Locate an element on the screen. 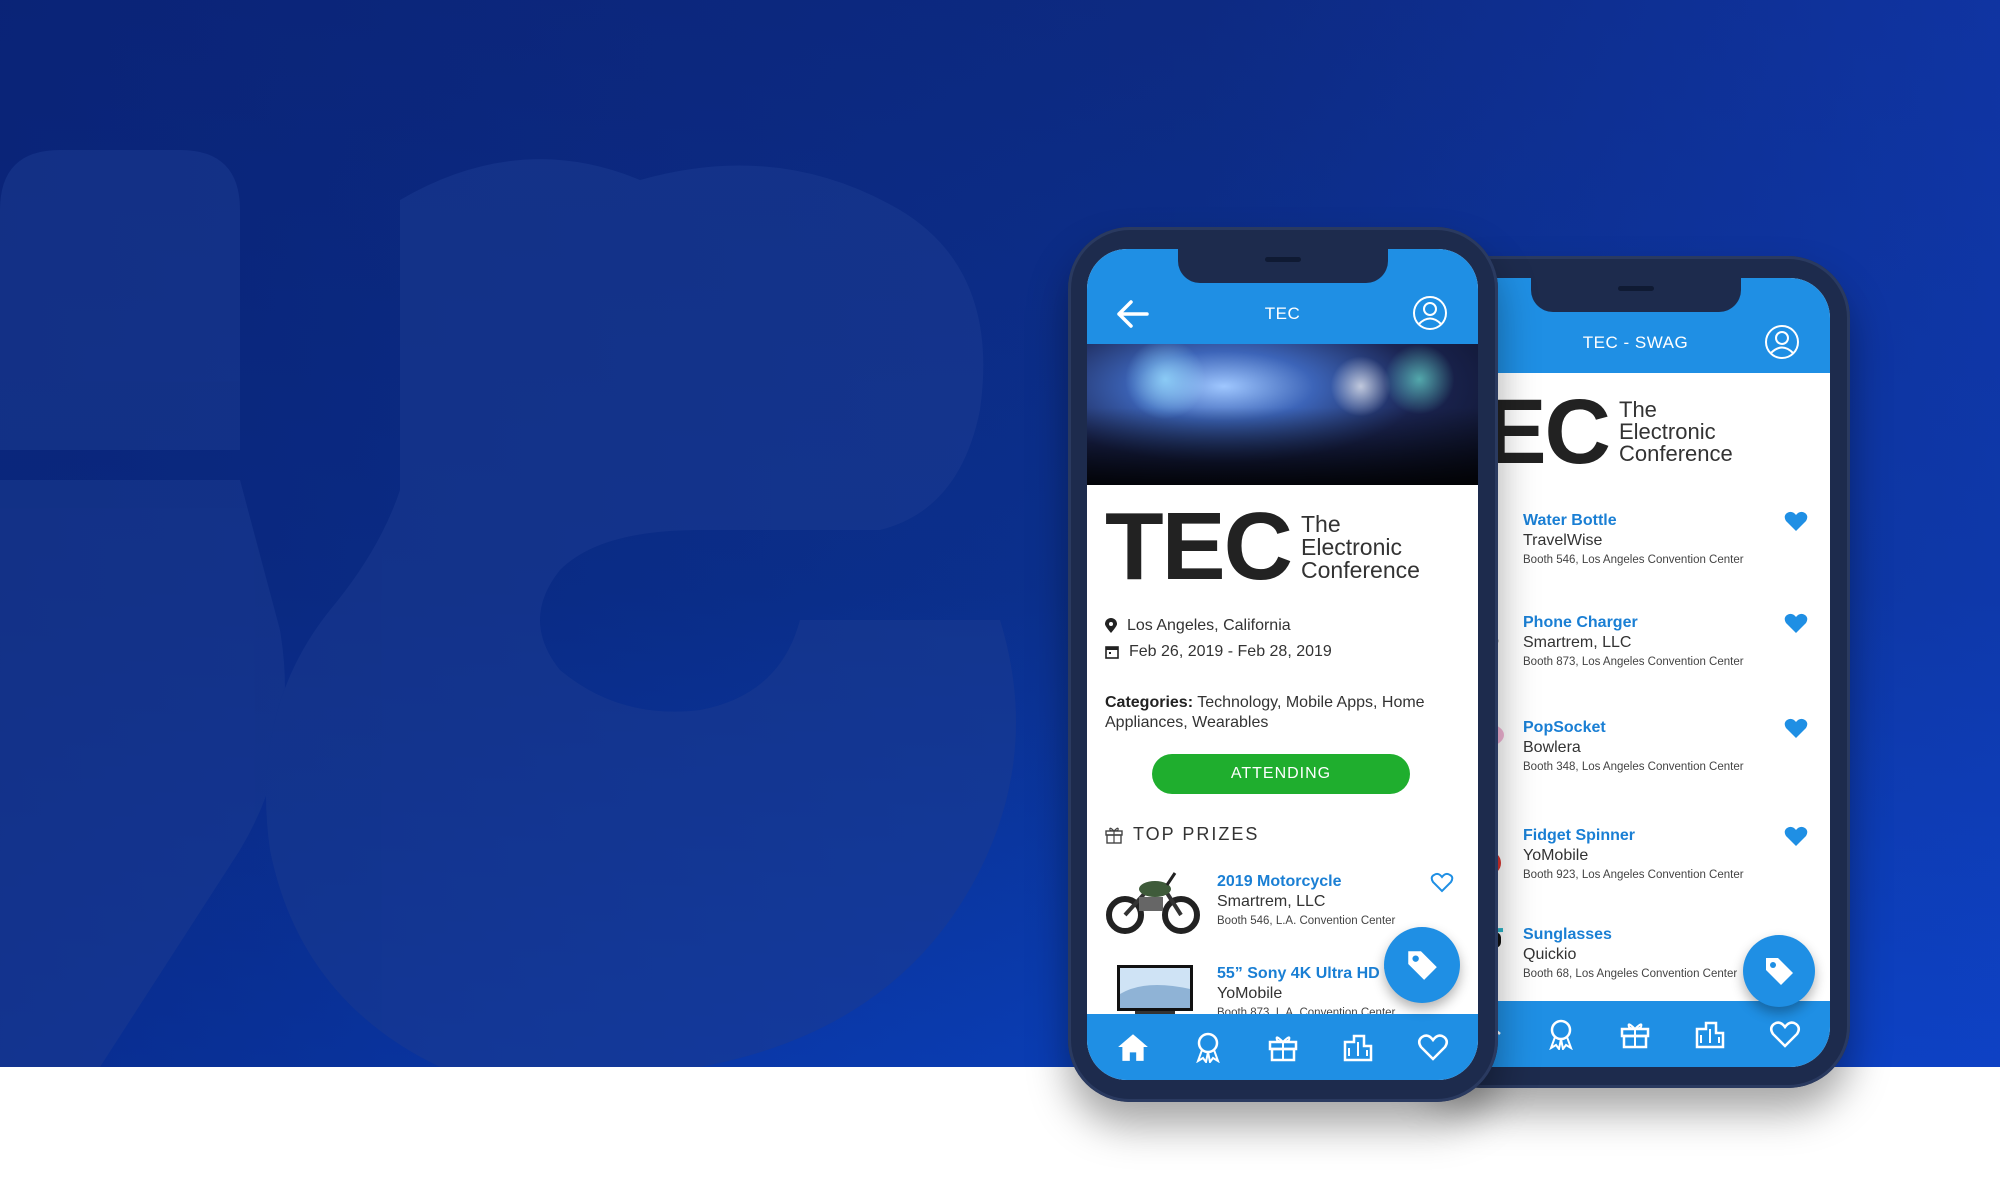  item-booth: Booth 873, Los Angeles Convention Center is located at coordinates (1633, 662).